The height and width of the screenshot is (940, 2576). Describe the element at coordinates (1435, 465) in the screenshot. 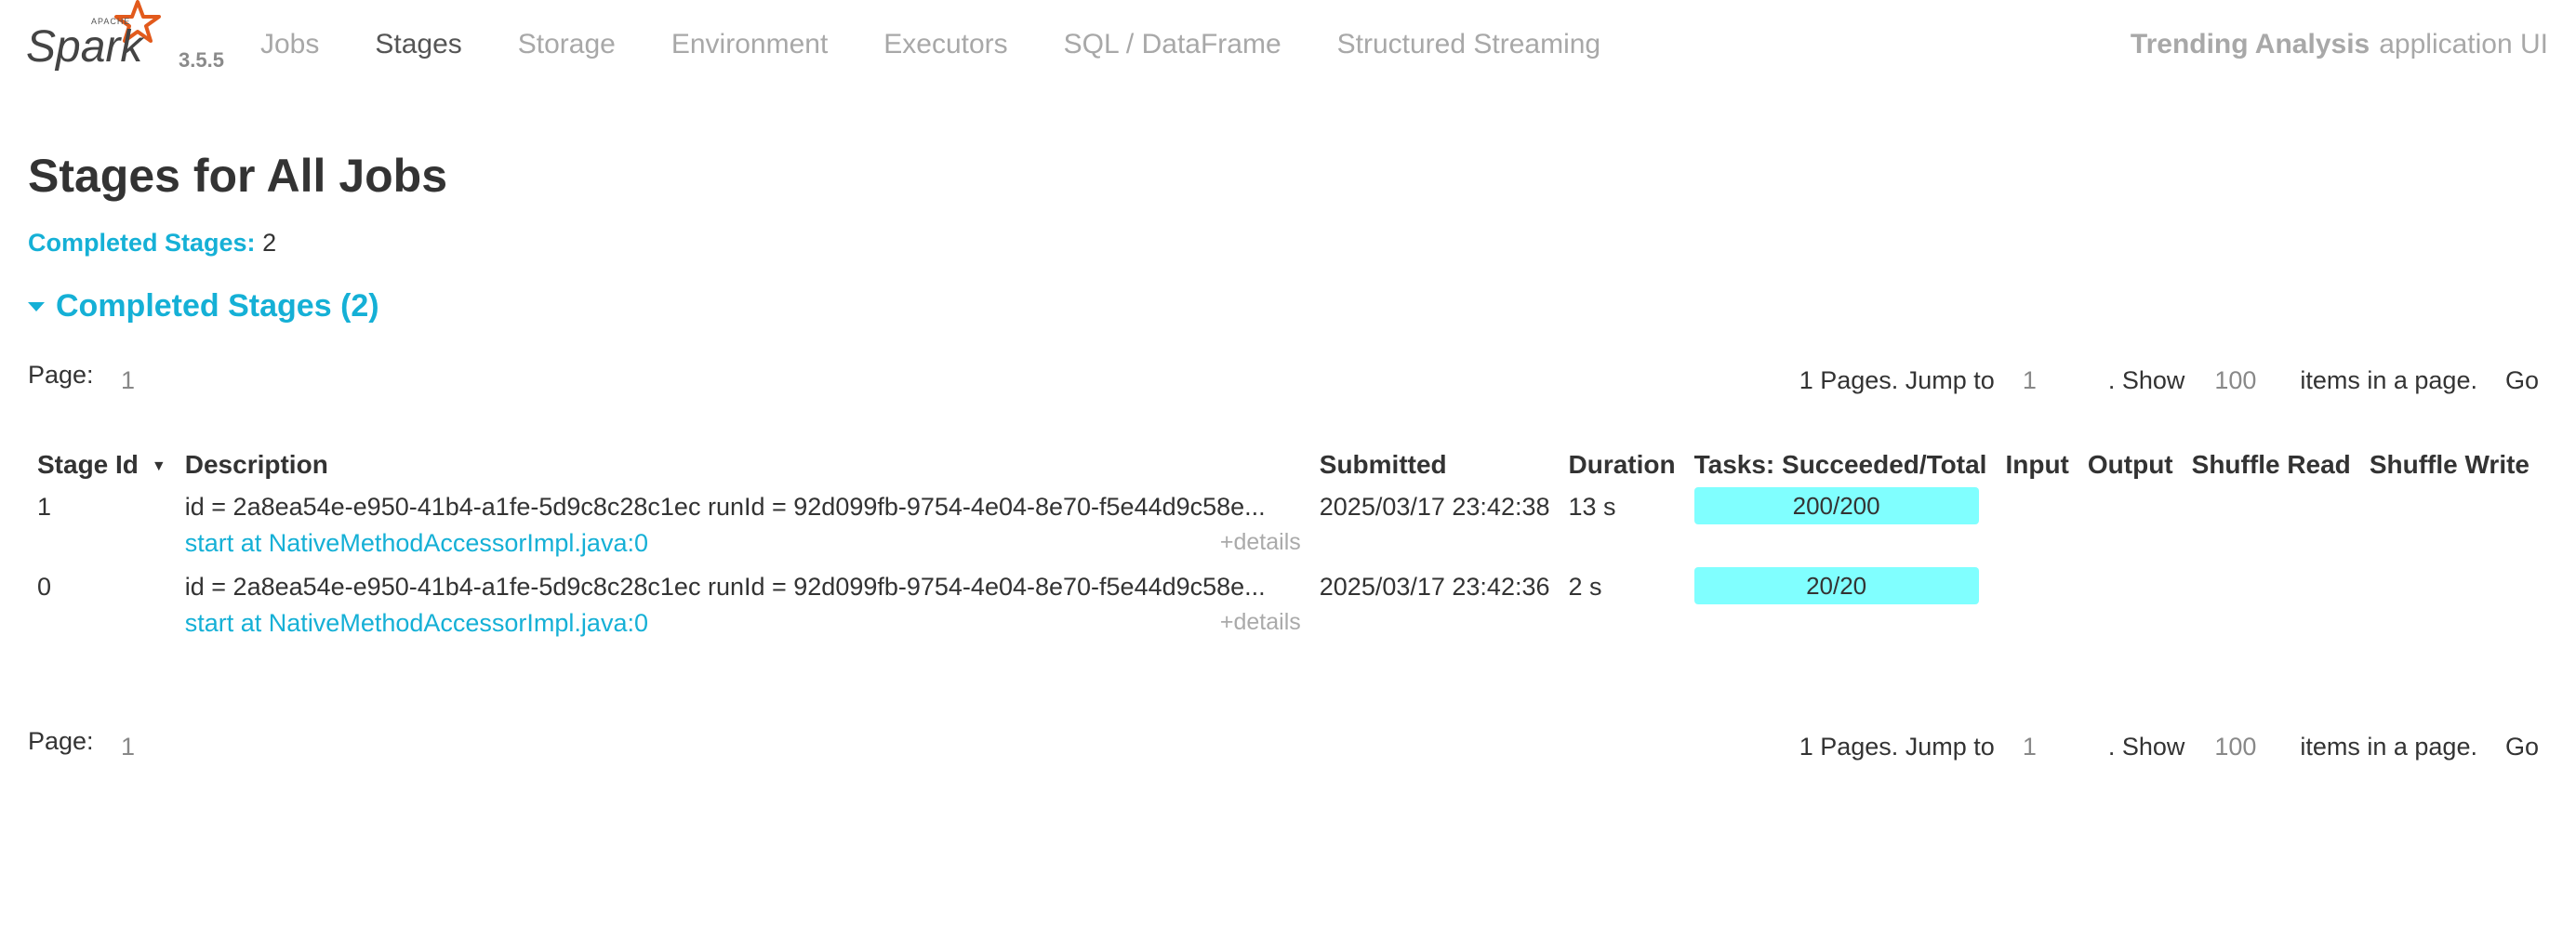

I see `header-submitted: Submitted` at that location.